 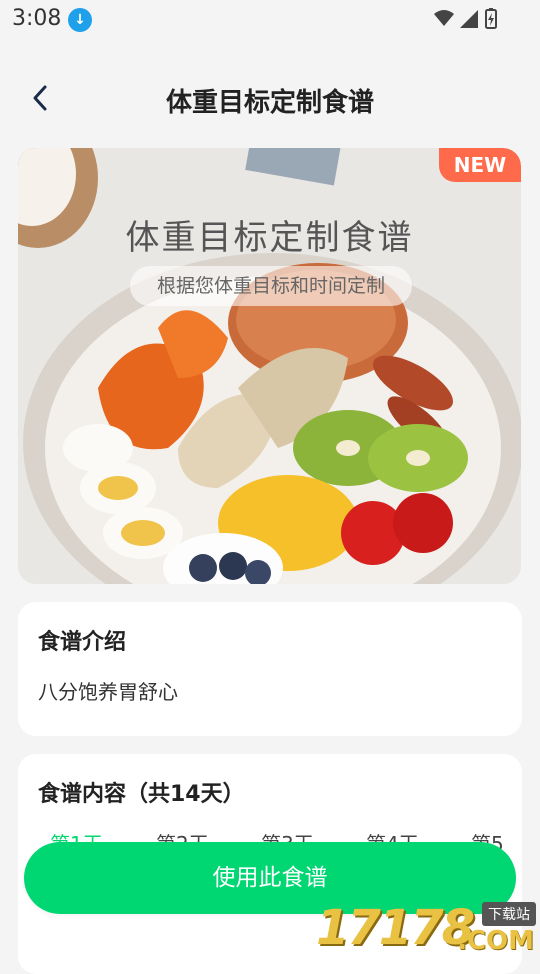 What do you see at coordinates (80, 20) in the screenshot?
I see `download-icon: ↓` at bounding box center [80, 20].